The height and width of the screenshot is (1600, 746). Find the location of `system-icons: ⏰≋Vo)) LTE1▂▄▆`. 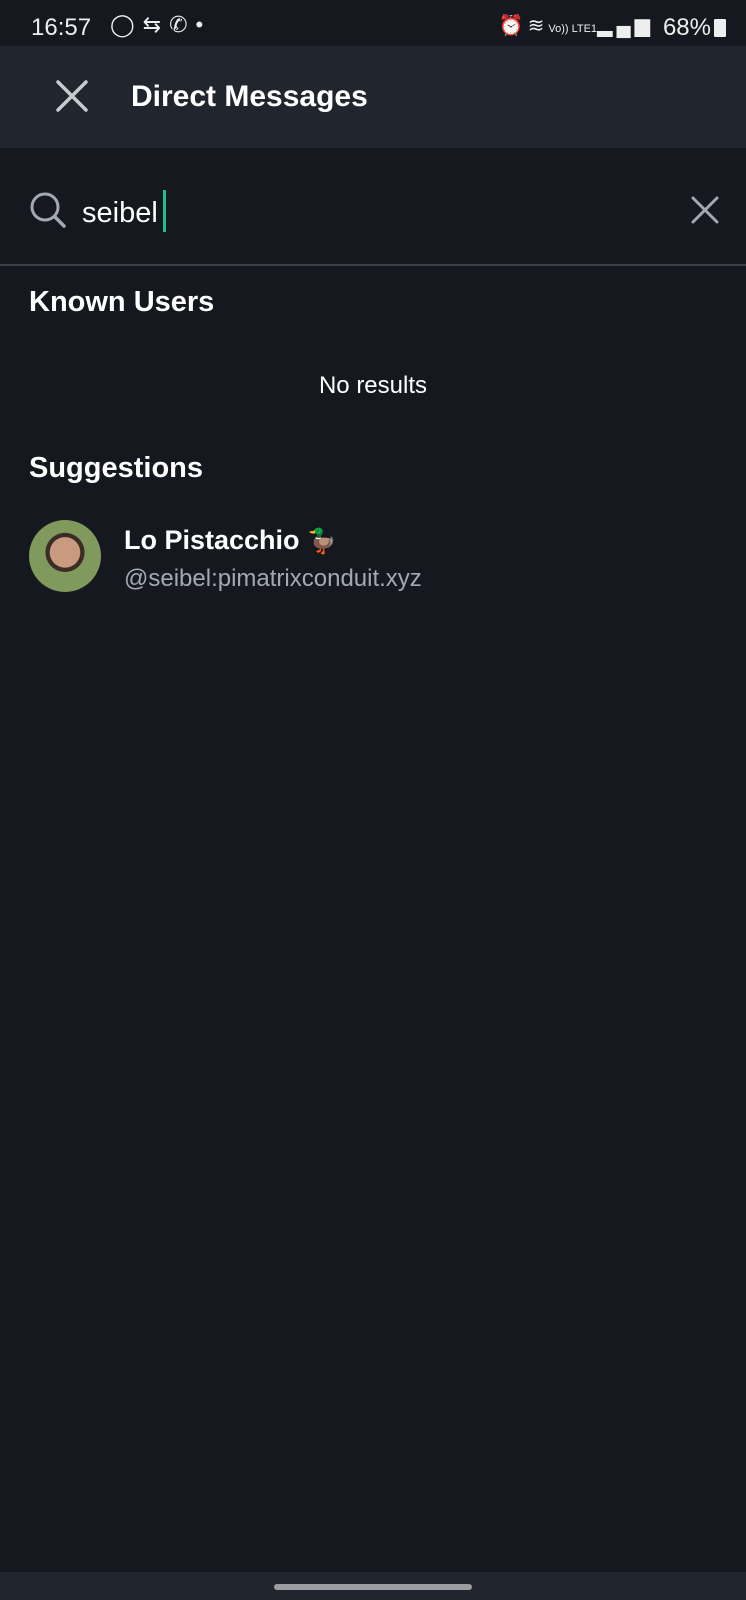

system-icons: ⏰≋Vo)) LTE1▂▄▆ is located at coordinates (576, 25).